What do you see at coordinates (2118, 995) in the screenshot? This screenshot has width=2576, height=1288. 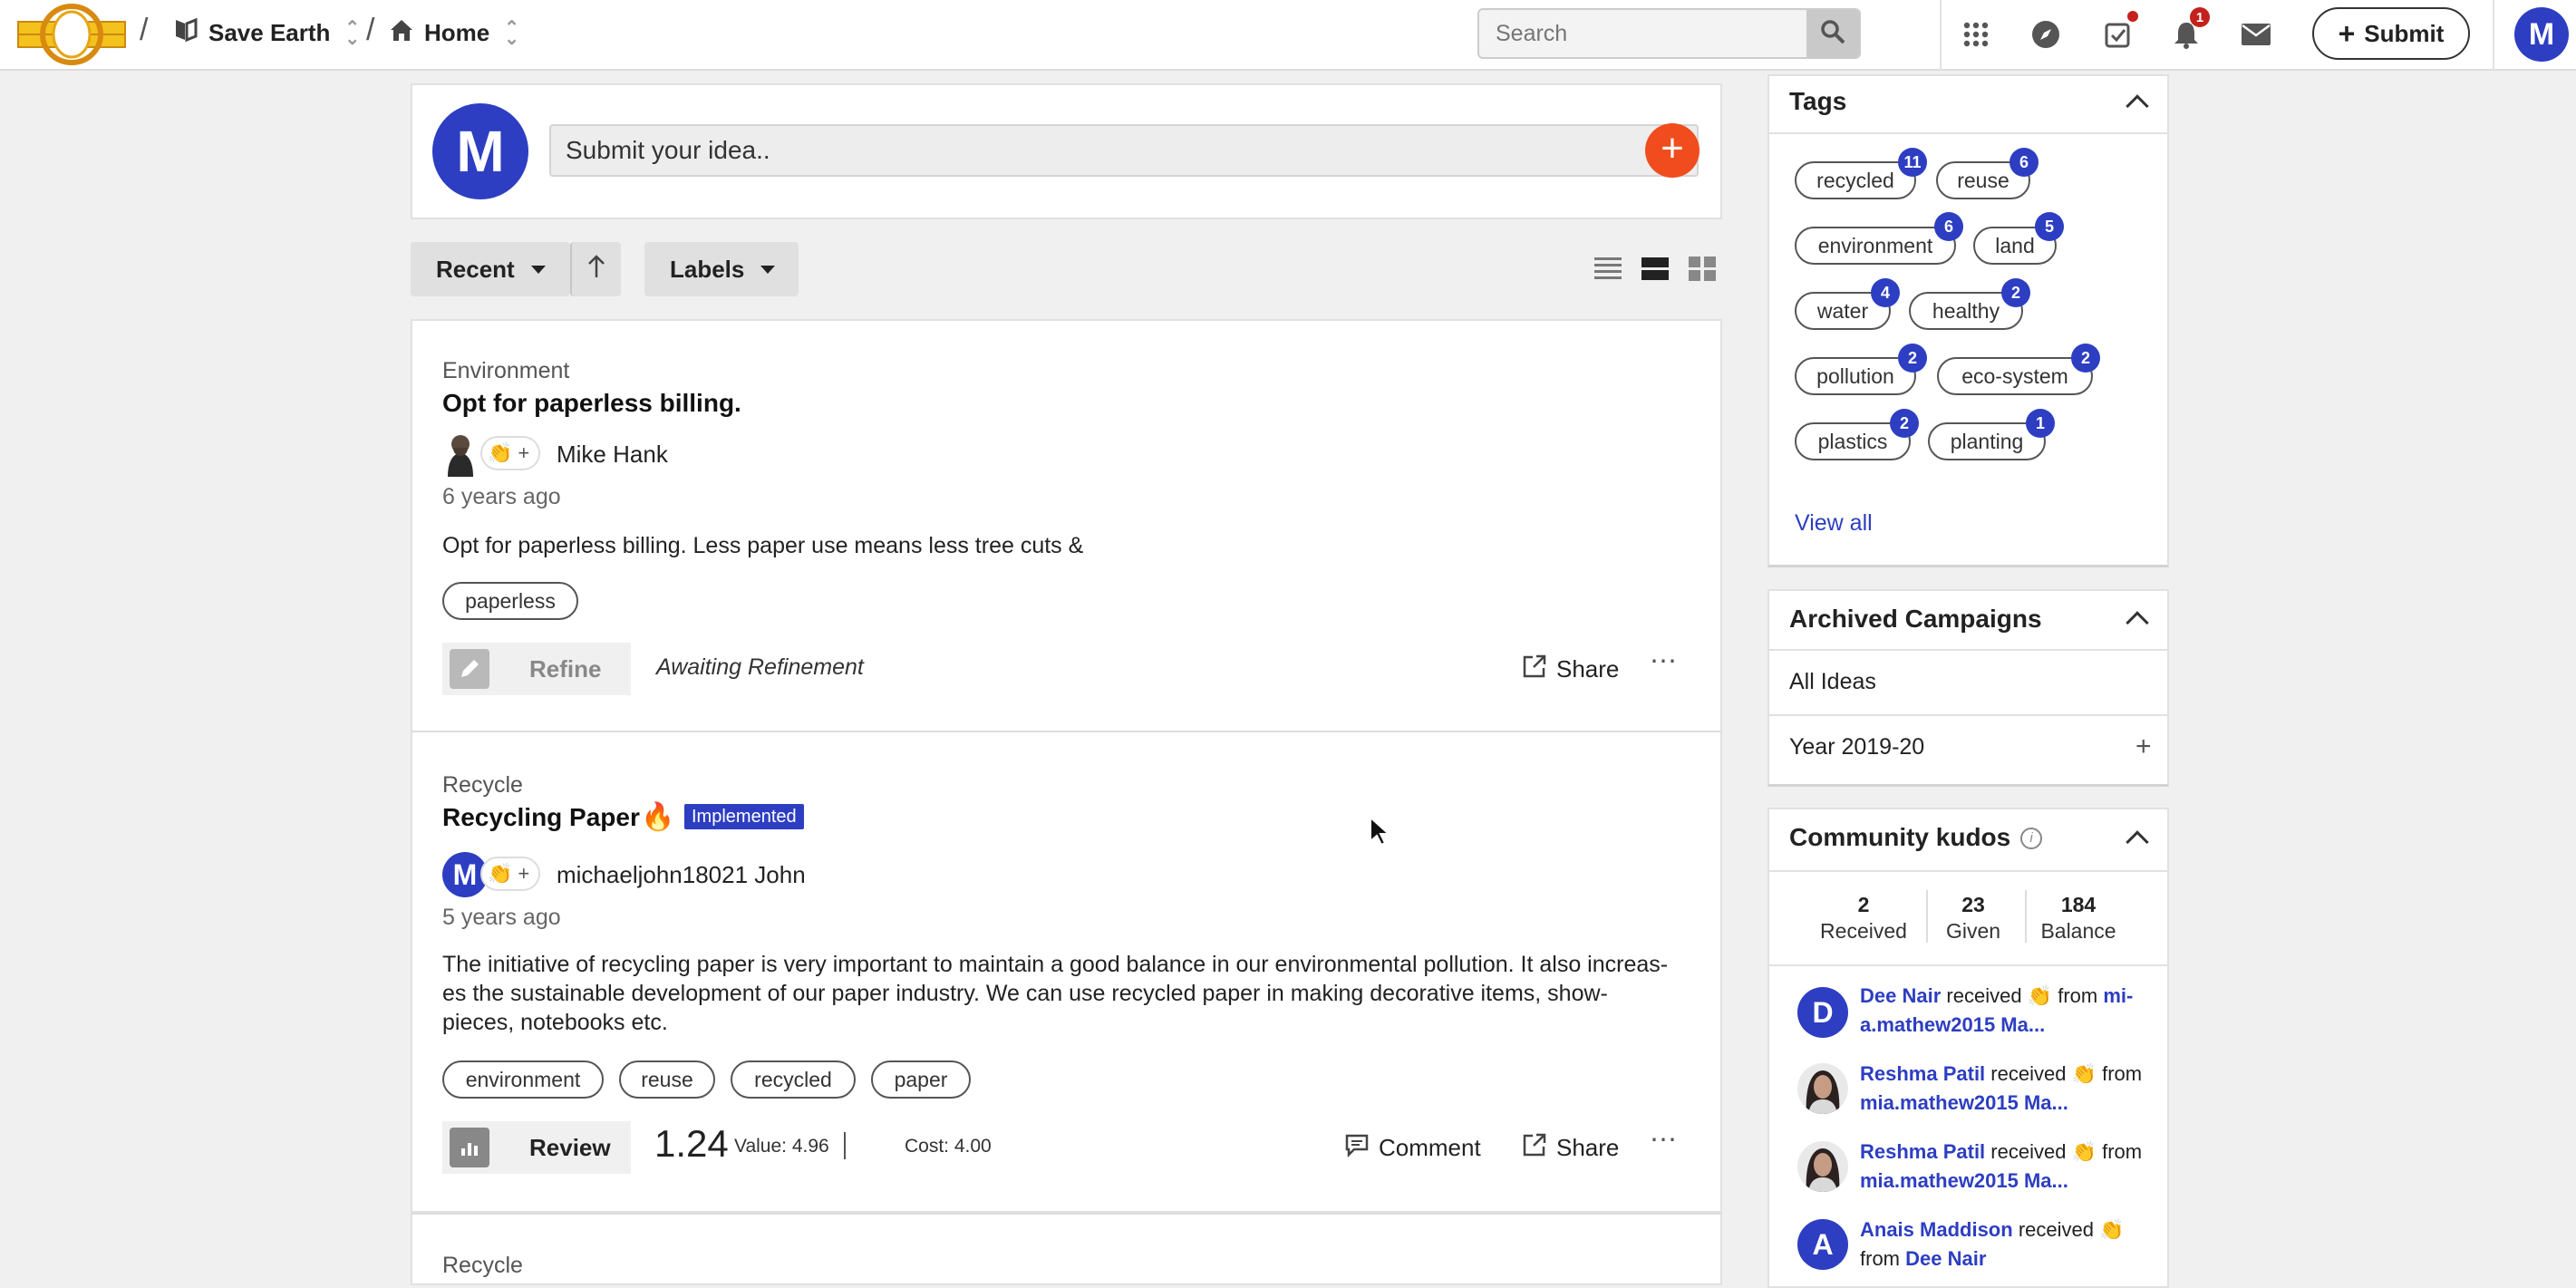 I see `feed-source: mi-` at bounding box center [2118, 995].